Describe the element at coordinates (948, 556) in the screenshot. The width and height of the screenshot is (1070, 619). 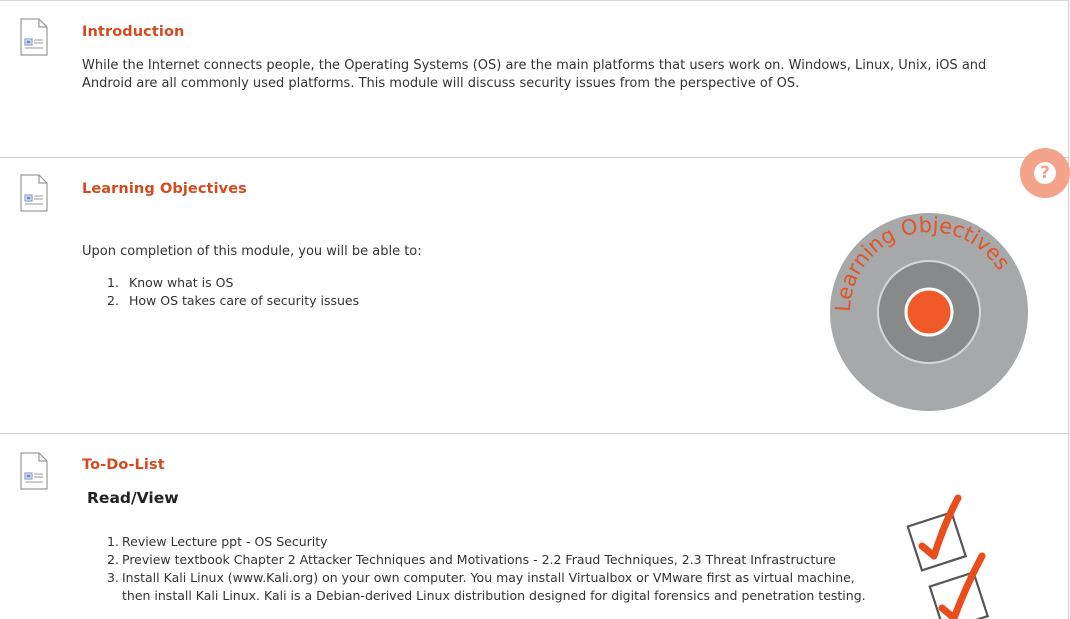
I see `checklist-icon` at that location.